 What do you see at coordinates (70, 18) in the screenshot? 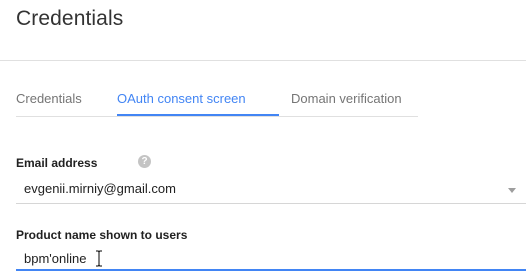
I see `page-title: Credentials` at bounding box center [70, 18].